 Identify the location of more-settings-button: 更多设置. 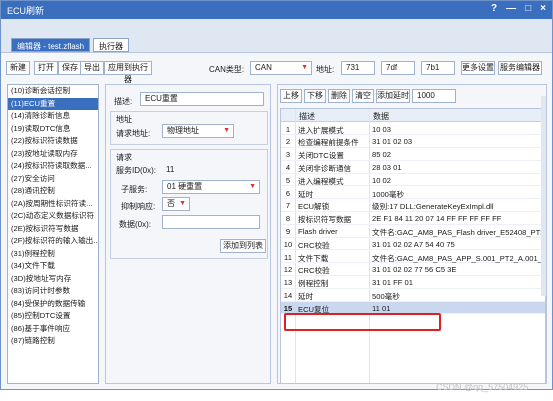
(478, 68).